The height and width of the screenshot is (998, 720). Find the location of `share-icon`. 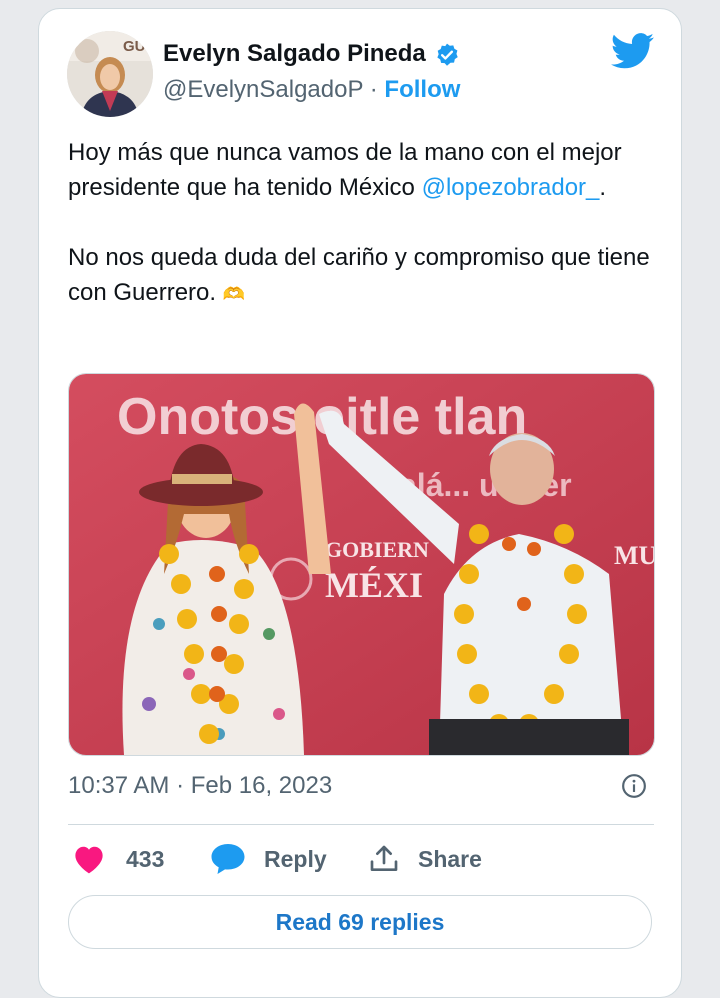

share-icon is located at coordinates (384, 858).